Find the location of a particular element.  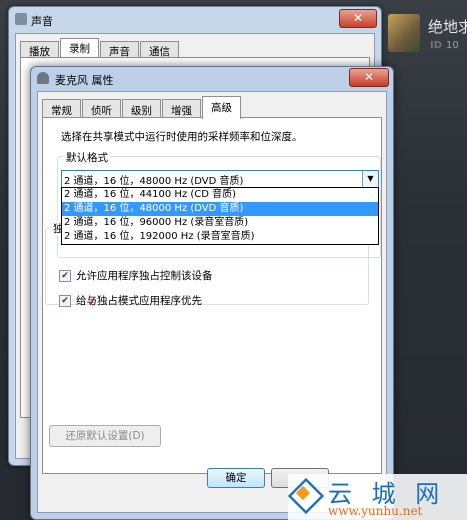

allow-exclusive-checkbox-row: ✔ 允许应用程序独占控制该设备 is located at coordinates (136, 275).